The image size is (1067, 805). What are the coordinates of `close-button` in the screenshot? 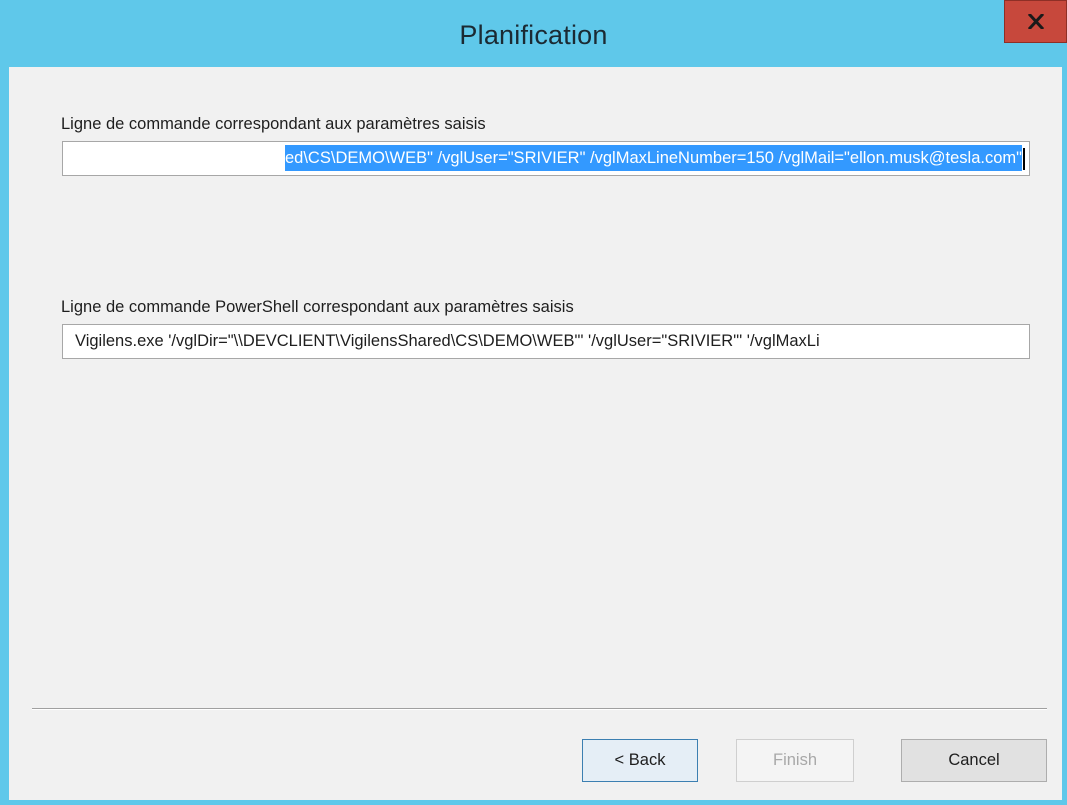 It's located at (1035, 21).